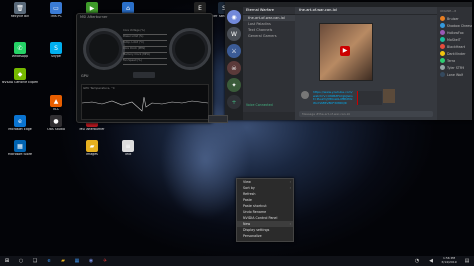  I want to click on vlc-icon: ▲, so click(56, 101).